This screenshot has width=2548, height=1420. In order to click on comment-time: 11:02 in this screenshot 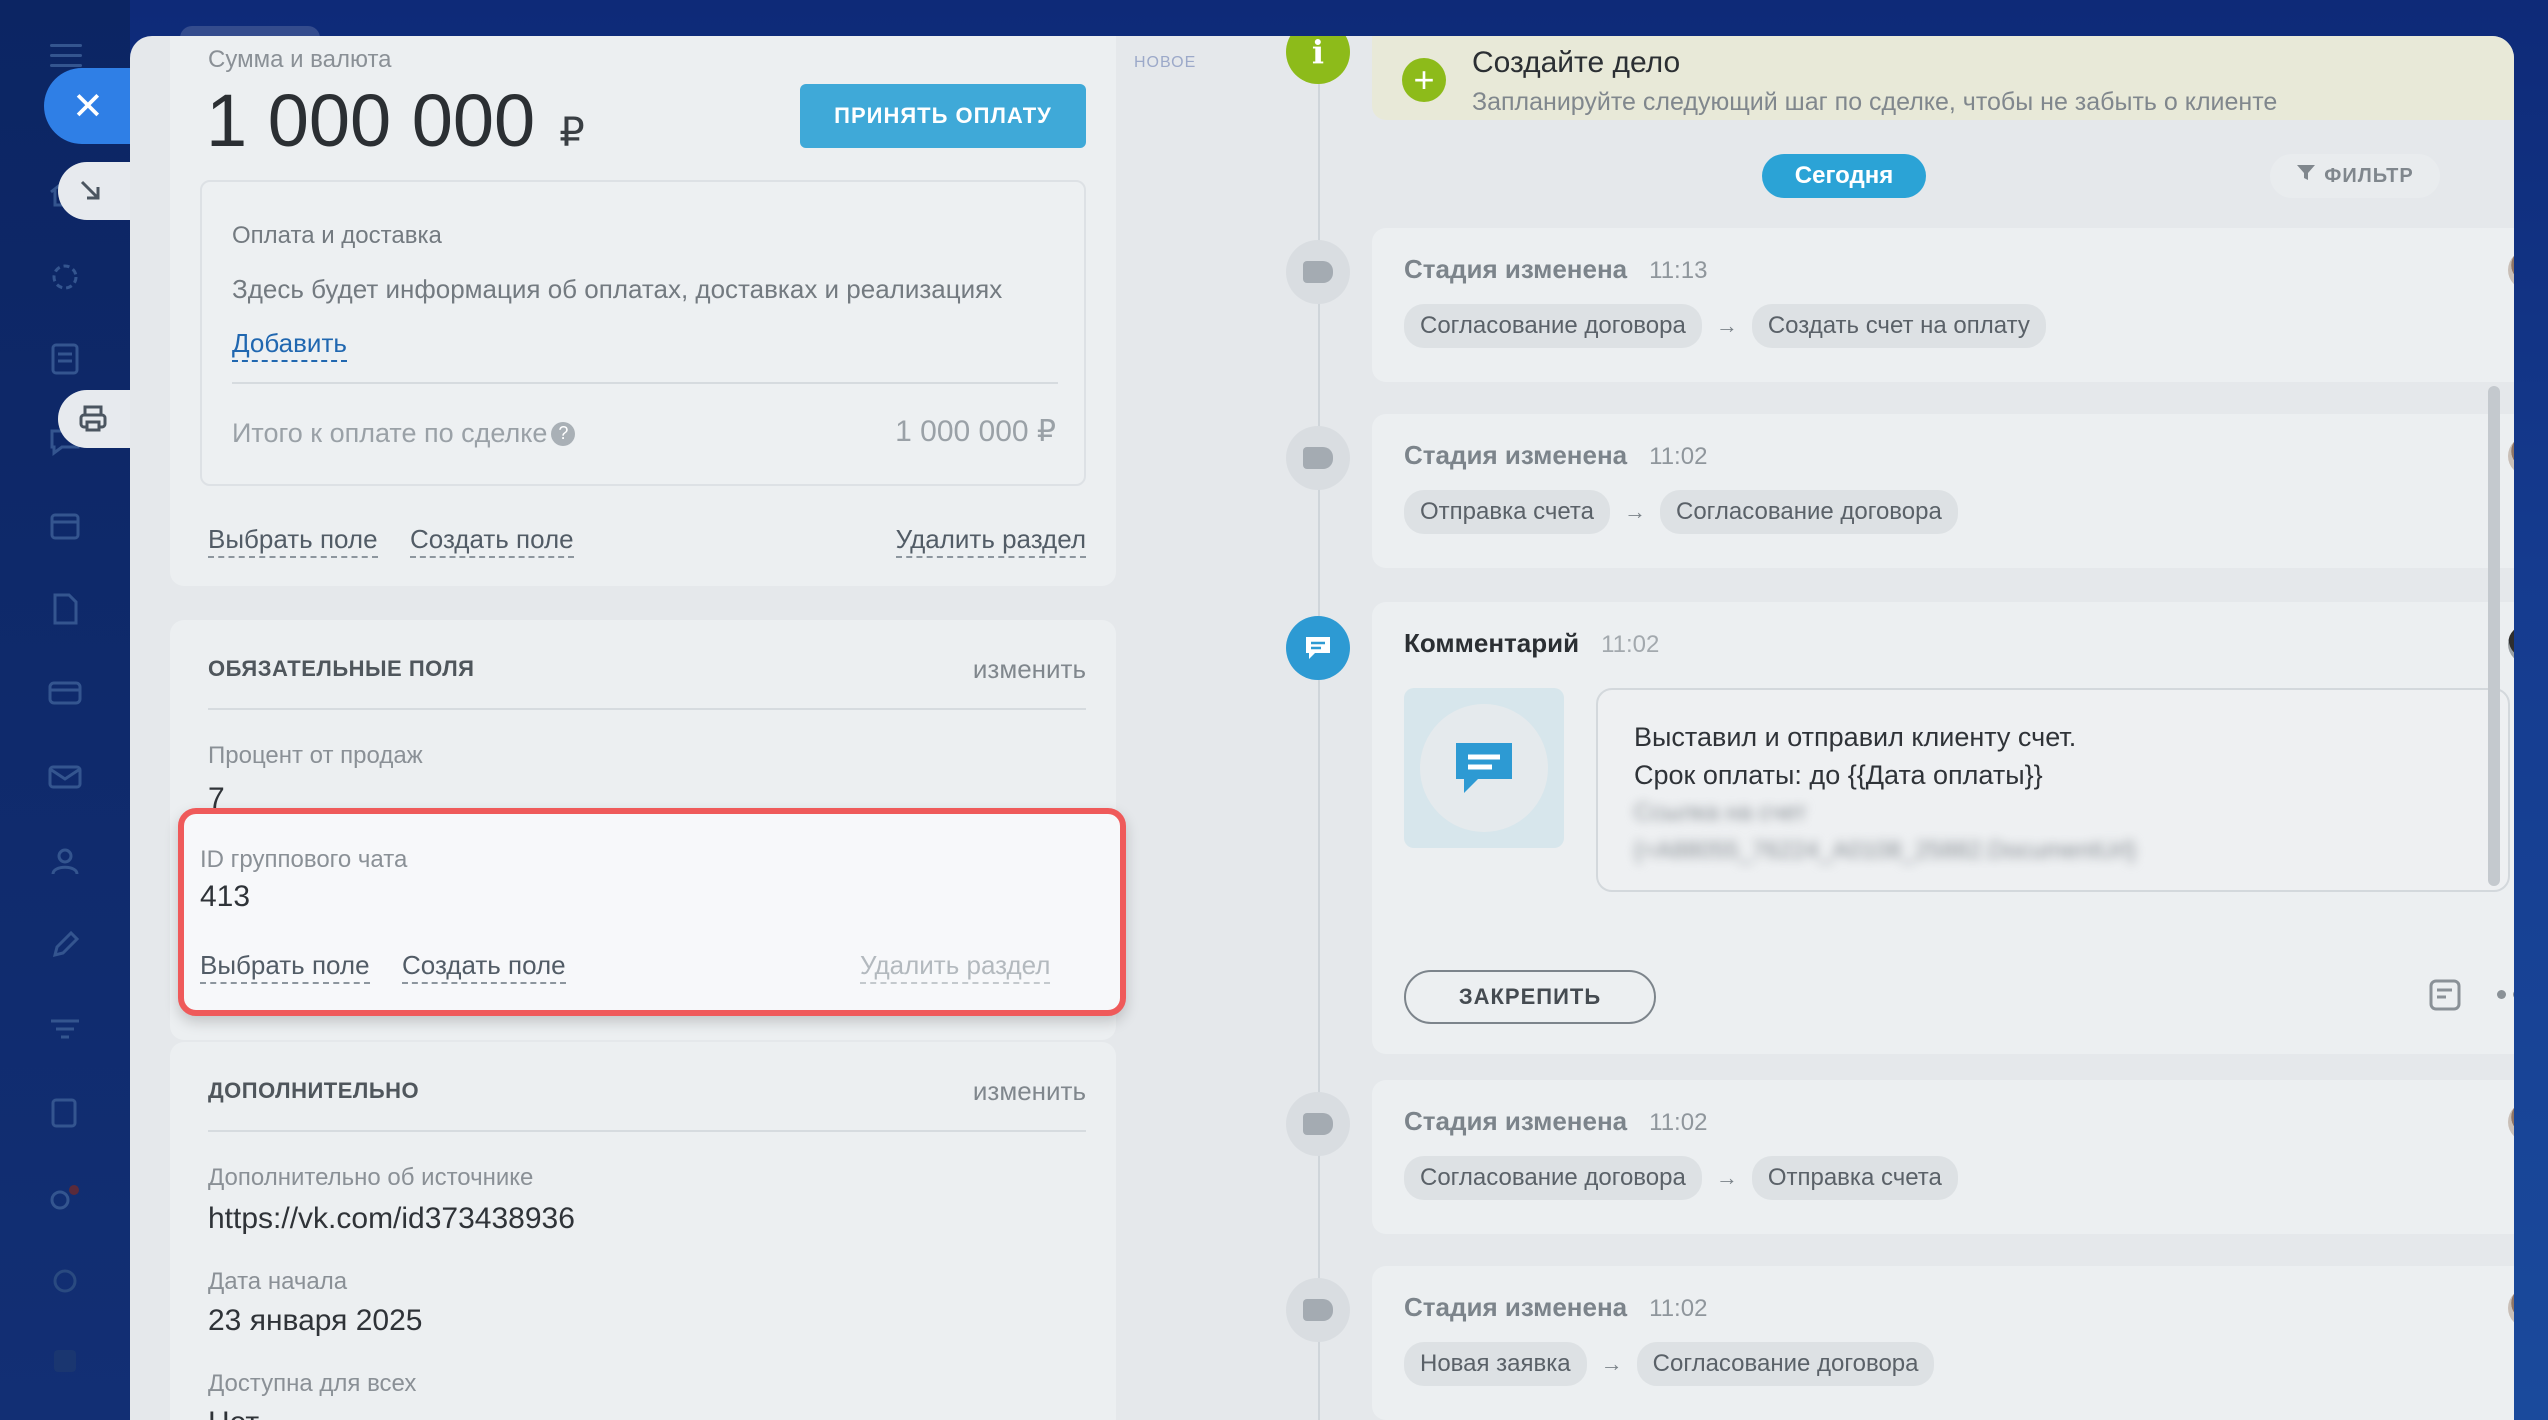, I will do `click(1630, 644)`.